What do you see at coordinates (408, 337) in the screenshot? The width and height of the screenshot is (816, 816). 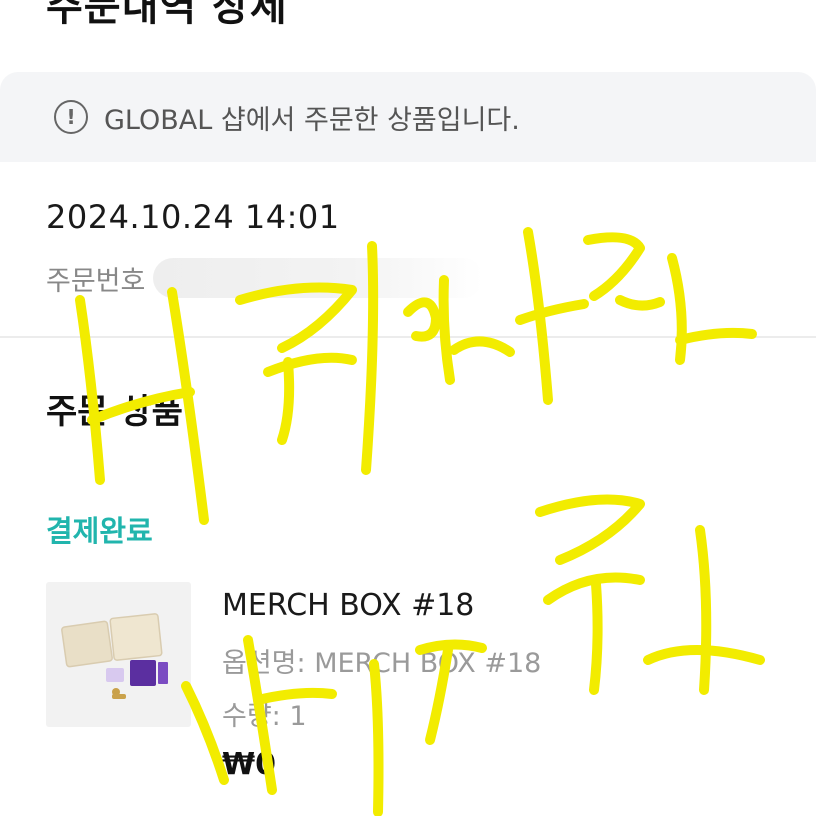 I see `section-divider` at bounding box center [408, 337].